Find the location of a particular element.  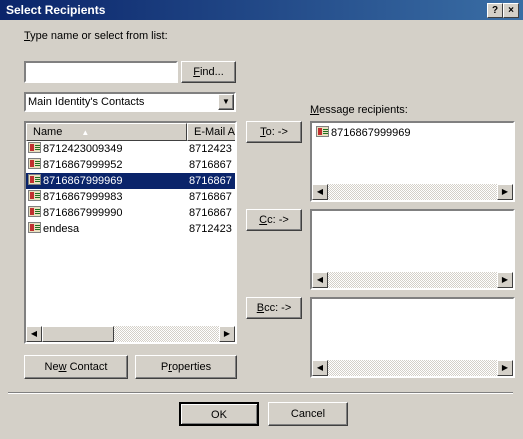

help-button: ? is located at coordinates (495, 10).